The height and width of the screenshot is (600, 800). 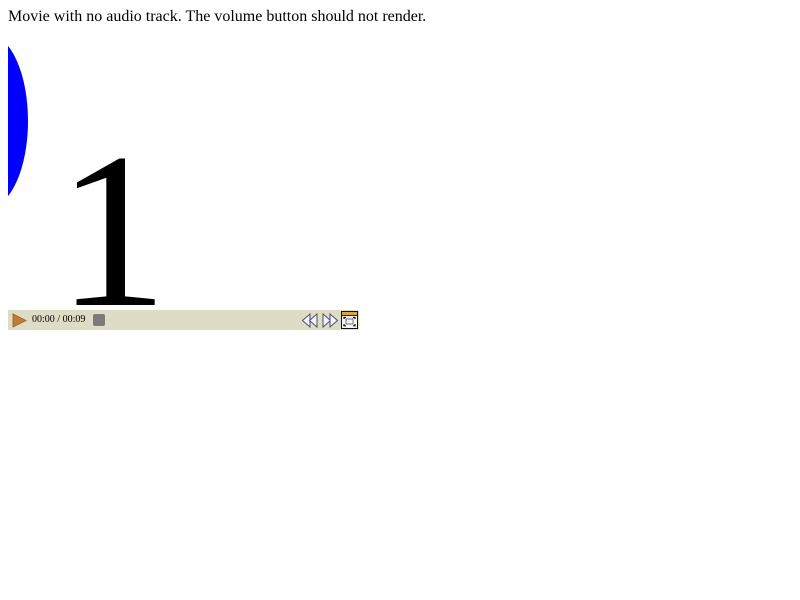 I want to click on current-time: 00:00, so click(x=43, y=319).